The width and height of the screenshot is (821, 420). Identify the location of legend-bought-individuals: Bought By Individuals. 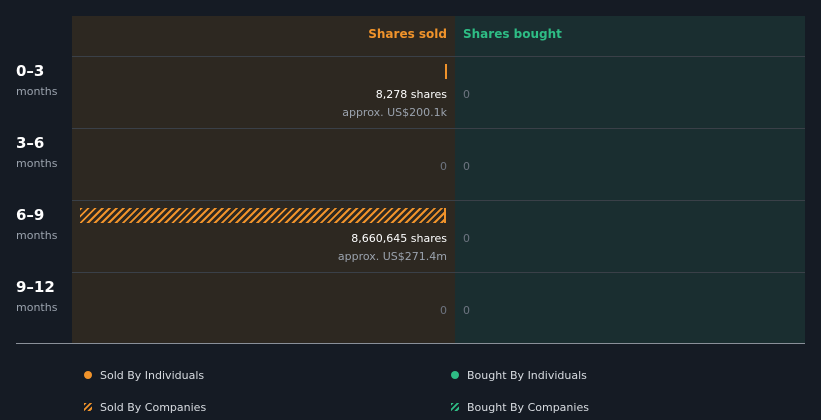
(519, 375).